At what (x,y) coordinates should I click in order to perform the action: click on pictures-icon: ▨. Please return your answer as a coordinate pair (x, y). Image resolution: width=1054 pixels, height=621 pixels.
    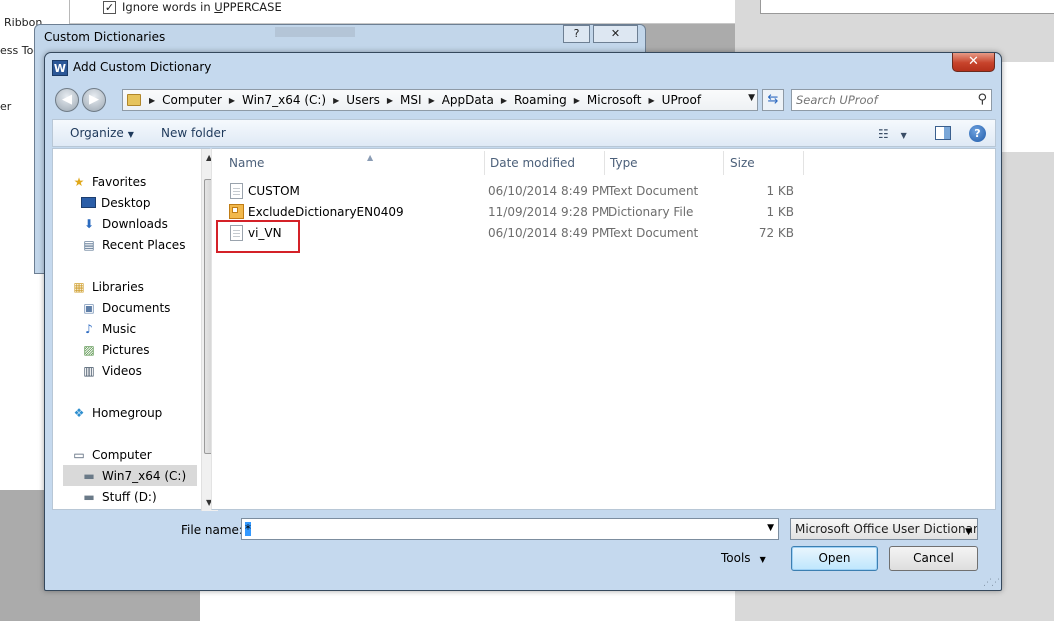
    Looking at the image, I should click on (89, 349).